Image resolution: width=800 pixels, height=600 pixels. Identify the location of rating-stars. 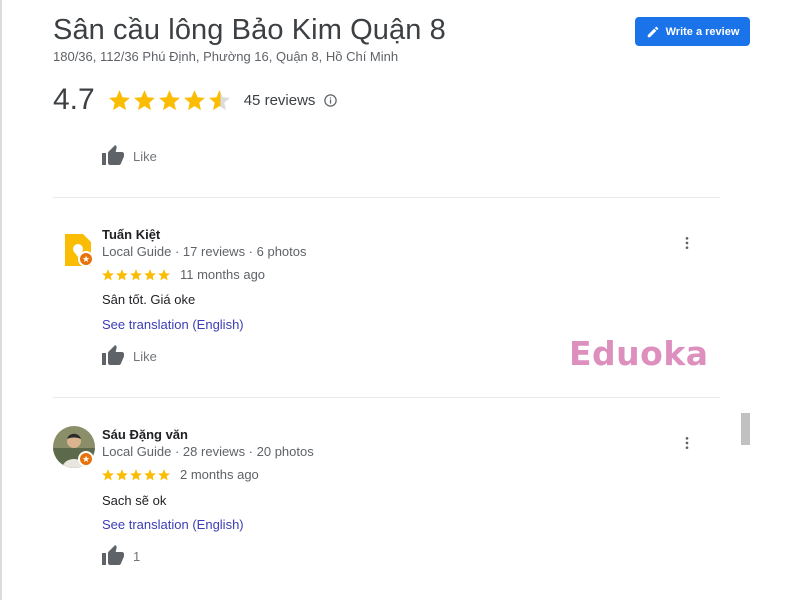
(169, 100).